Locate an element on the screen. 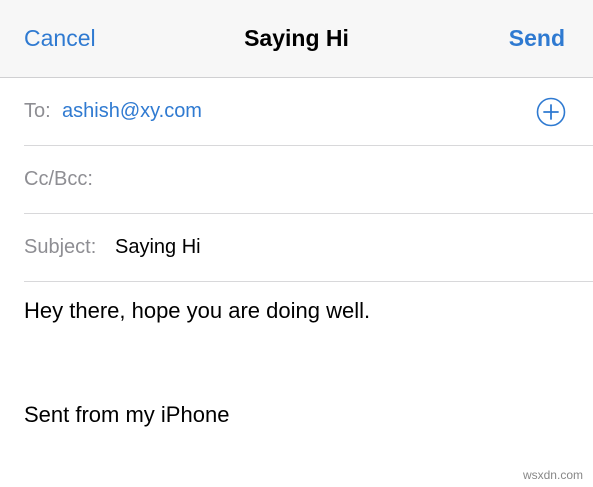 The image size is (593, 487). cc-bcc-field-row: Cc/Bcc: is located at coordinates (308, 180).